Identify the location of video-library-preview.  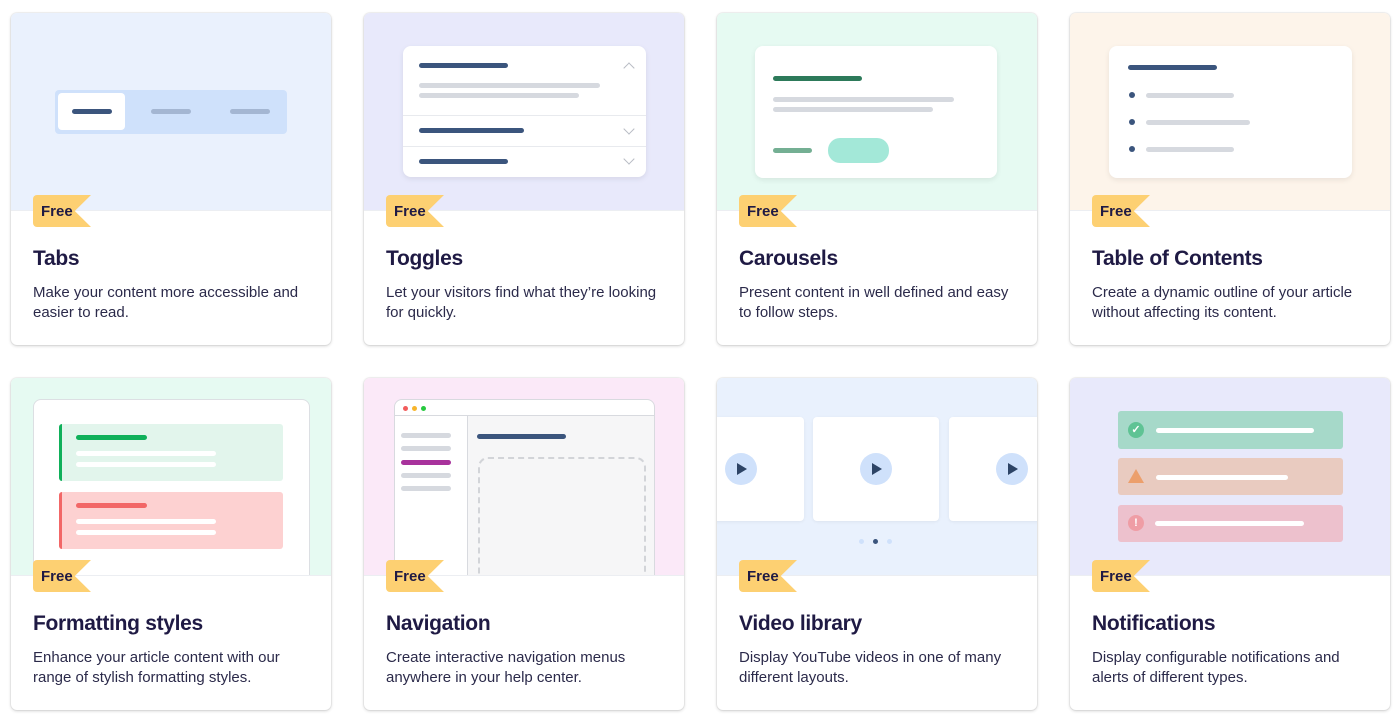
(877, 477).